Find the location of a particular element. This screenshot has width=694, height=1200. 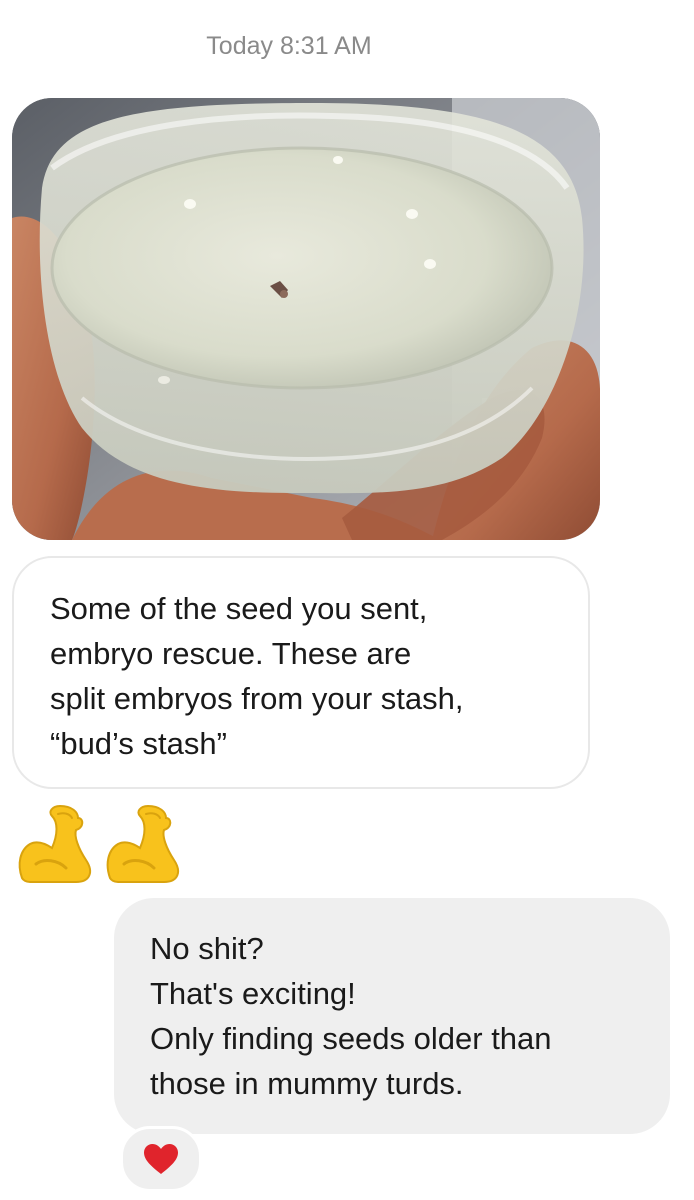

message-timestamp: Today 8:31 AM is located at coordinates (289, 46).